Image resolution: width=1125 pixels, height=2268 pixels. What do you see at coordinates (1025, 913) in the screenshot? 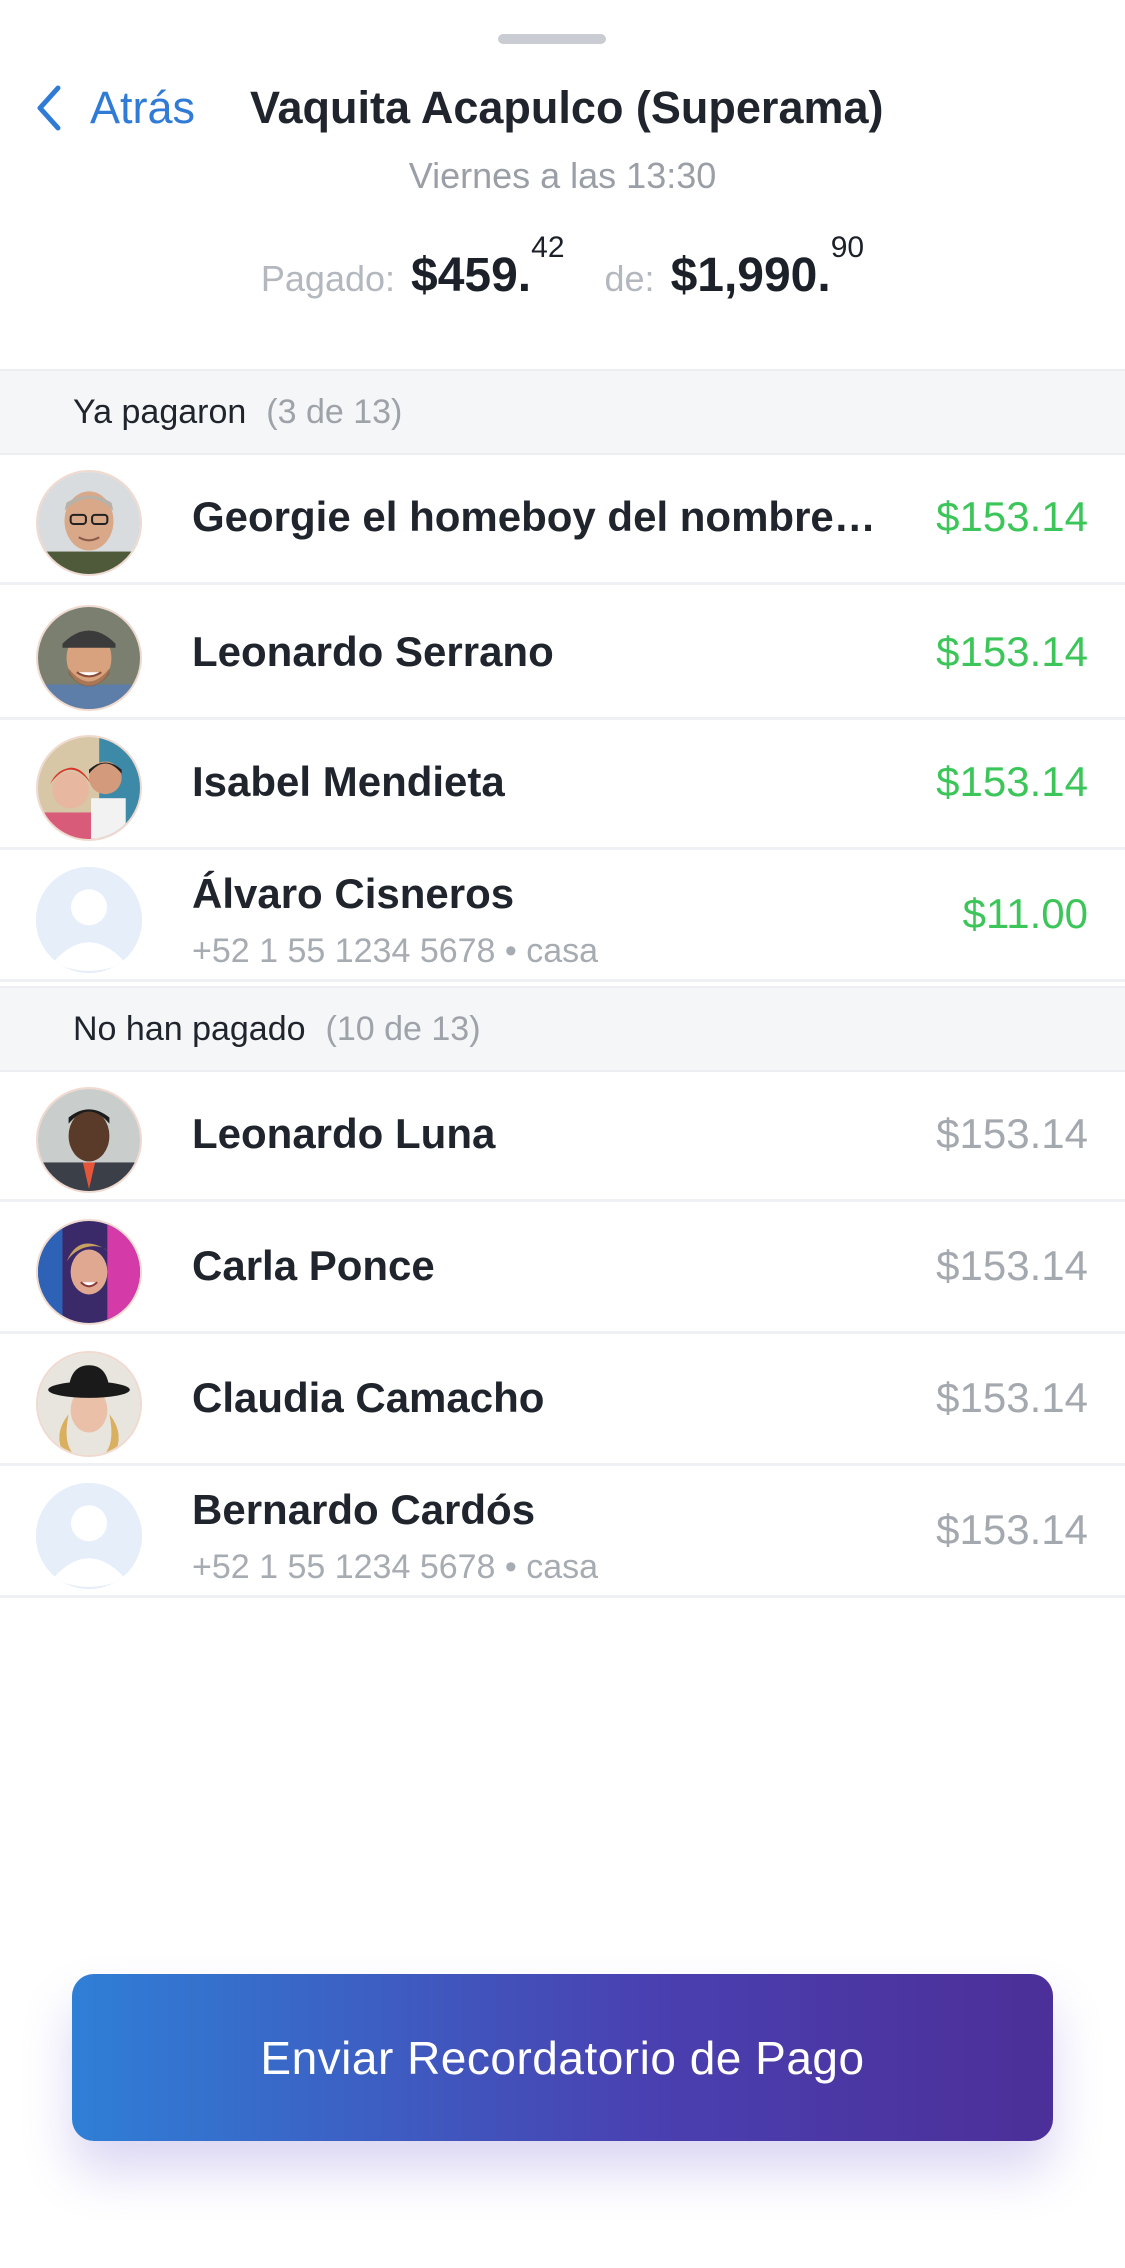
I see `participant-amount: $11.00` at bounding box center [1025, 913].